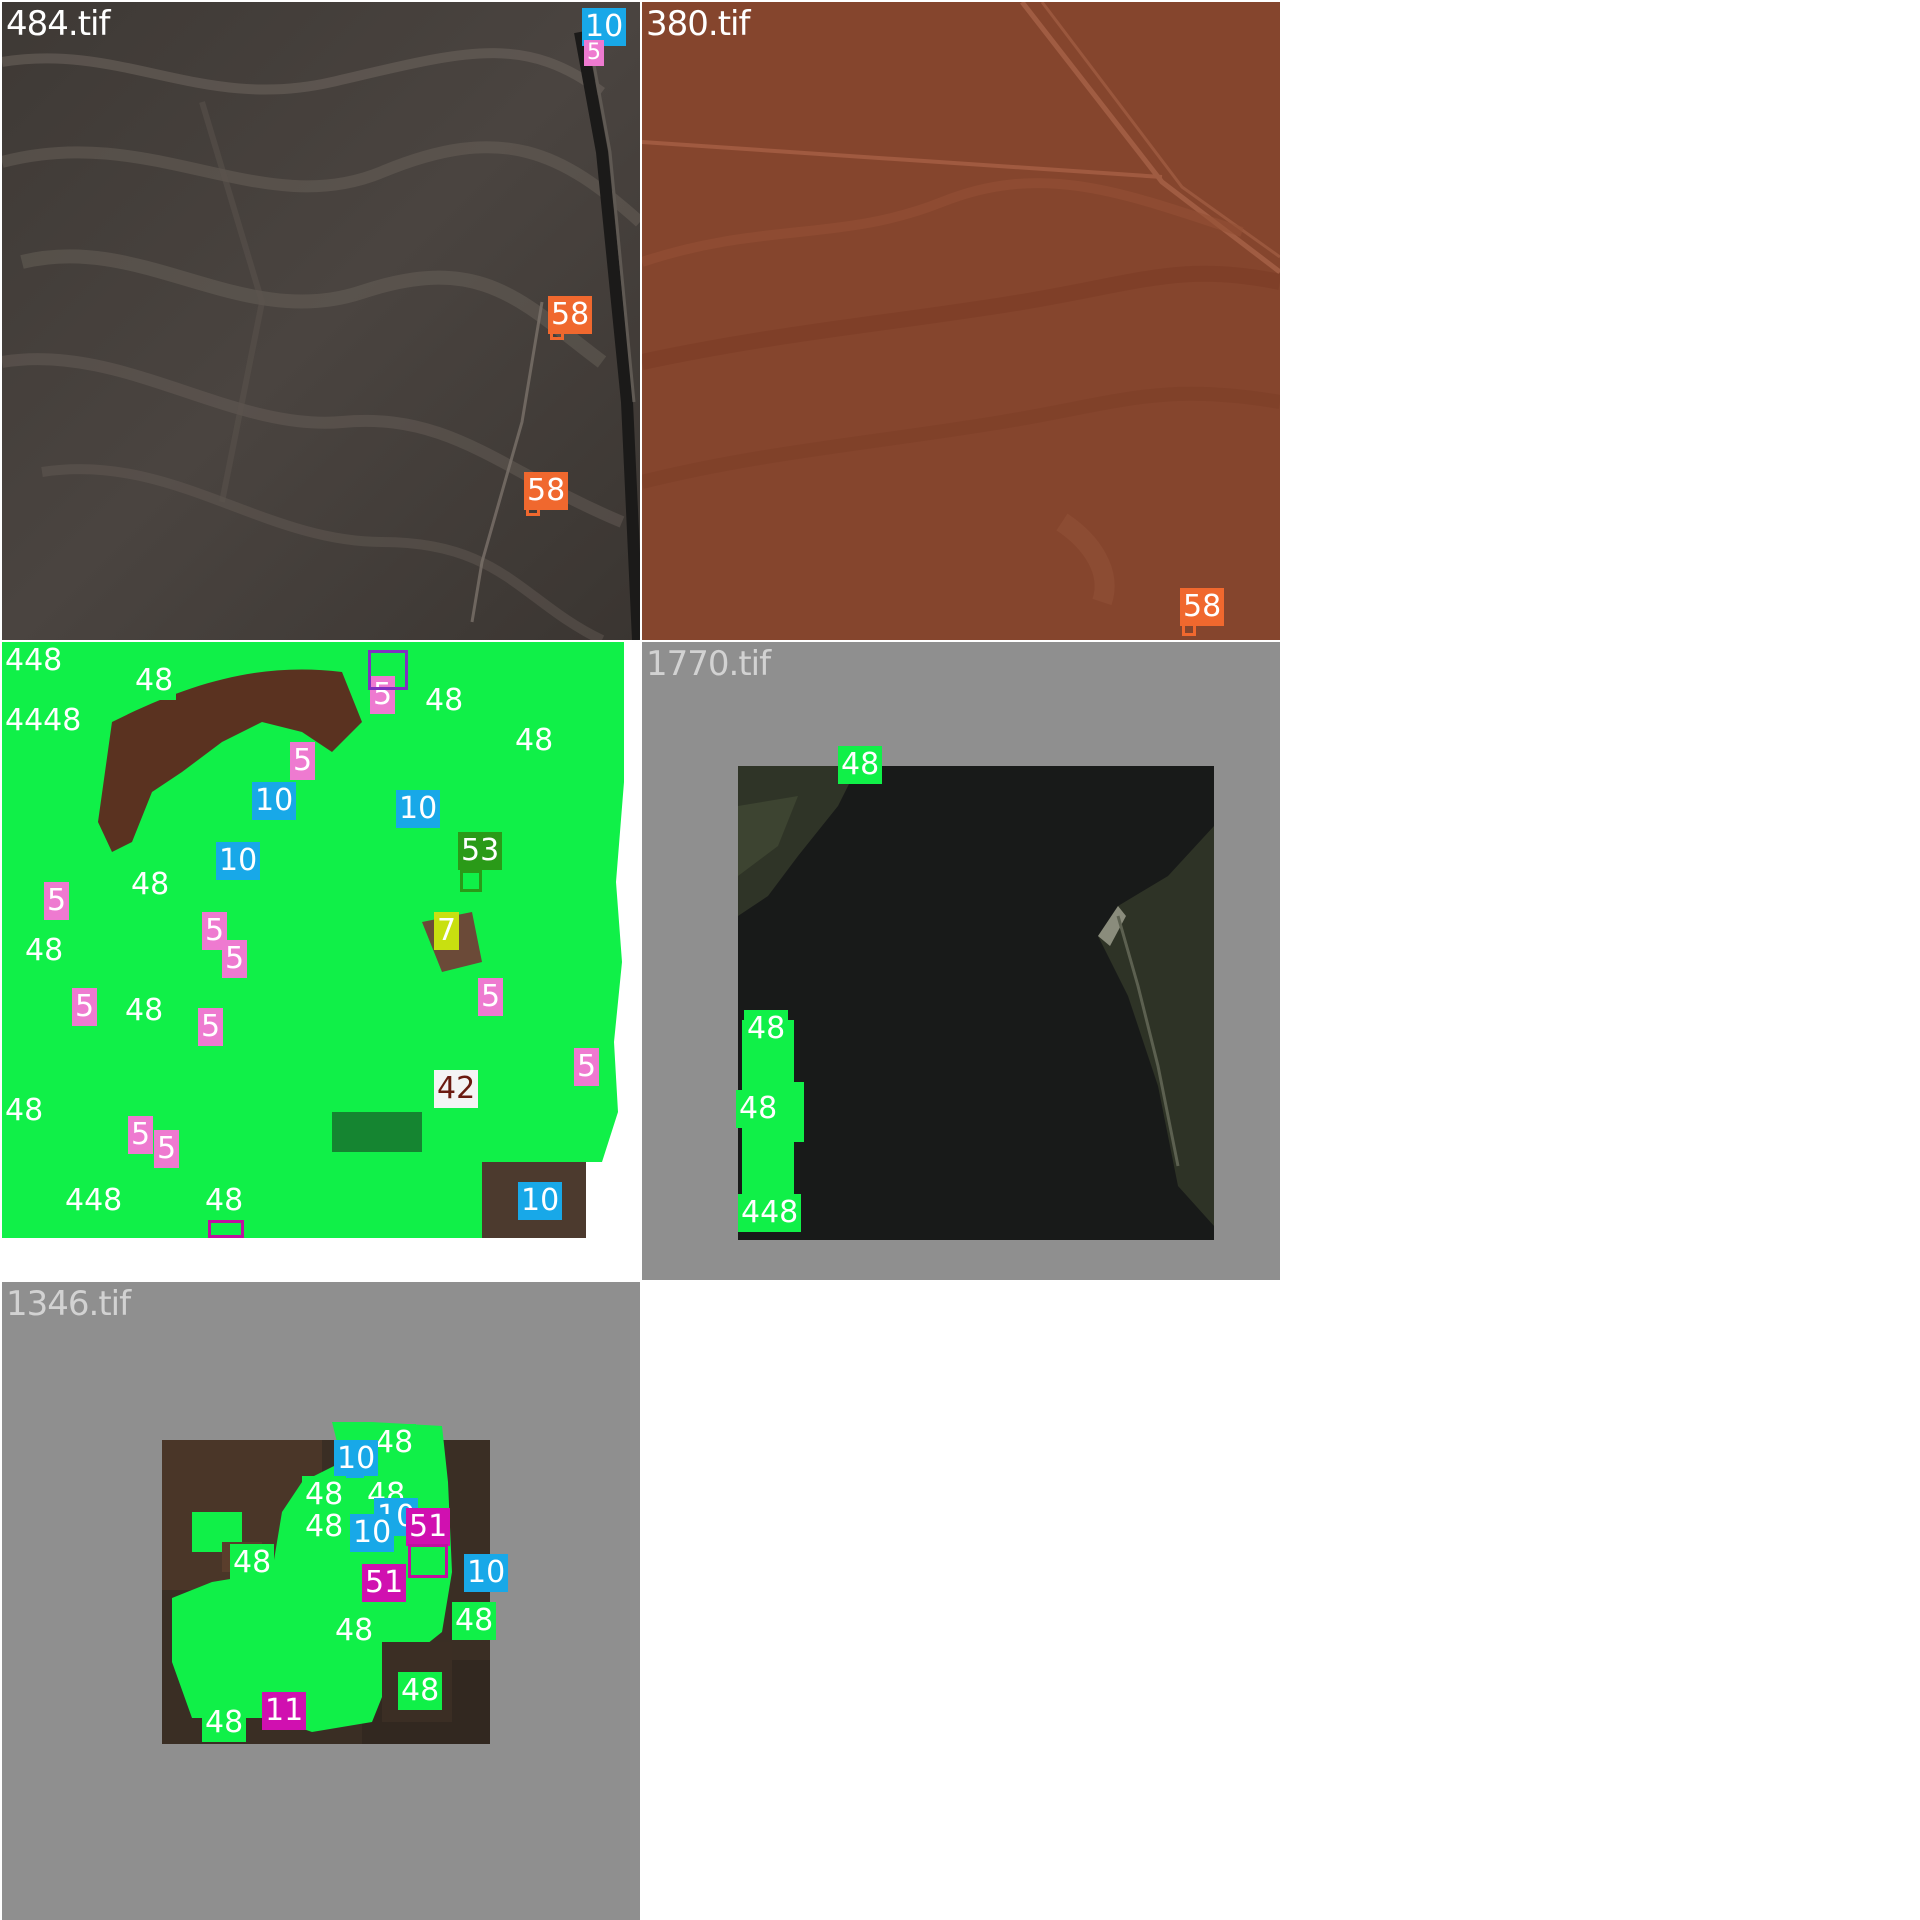 The image size is (1920, 1920). Describe the element at coordinates (793, 1112) in the screenshot. I see `detection-cluster-ext` at that location.